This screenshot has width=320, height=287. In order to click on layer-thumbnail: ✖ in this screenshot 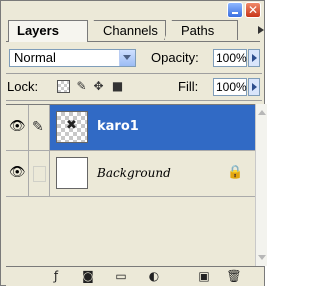, I will do `click(72, 127)`.